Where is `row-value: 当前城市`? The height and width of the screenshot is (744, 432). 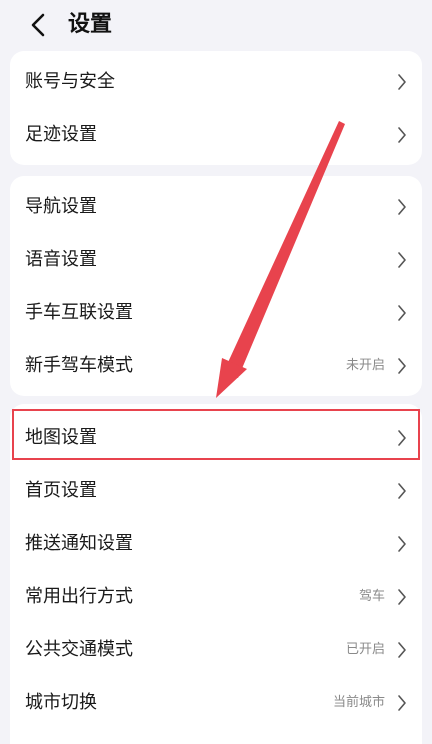 row-value: 当前城市 is located at coordinates (358, 702).